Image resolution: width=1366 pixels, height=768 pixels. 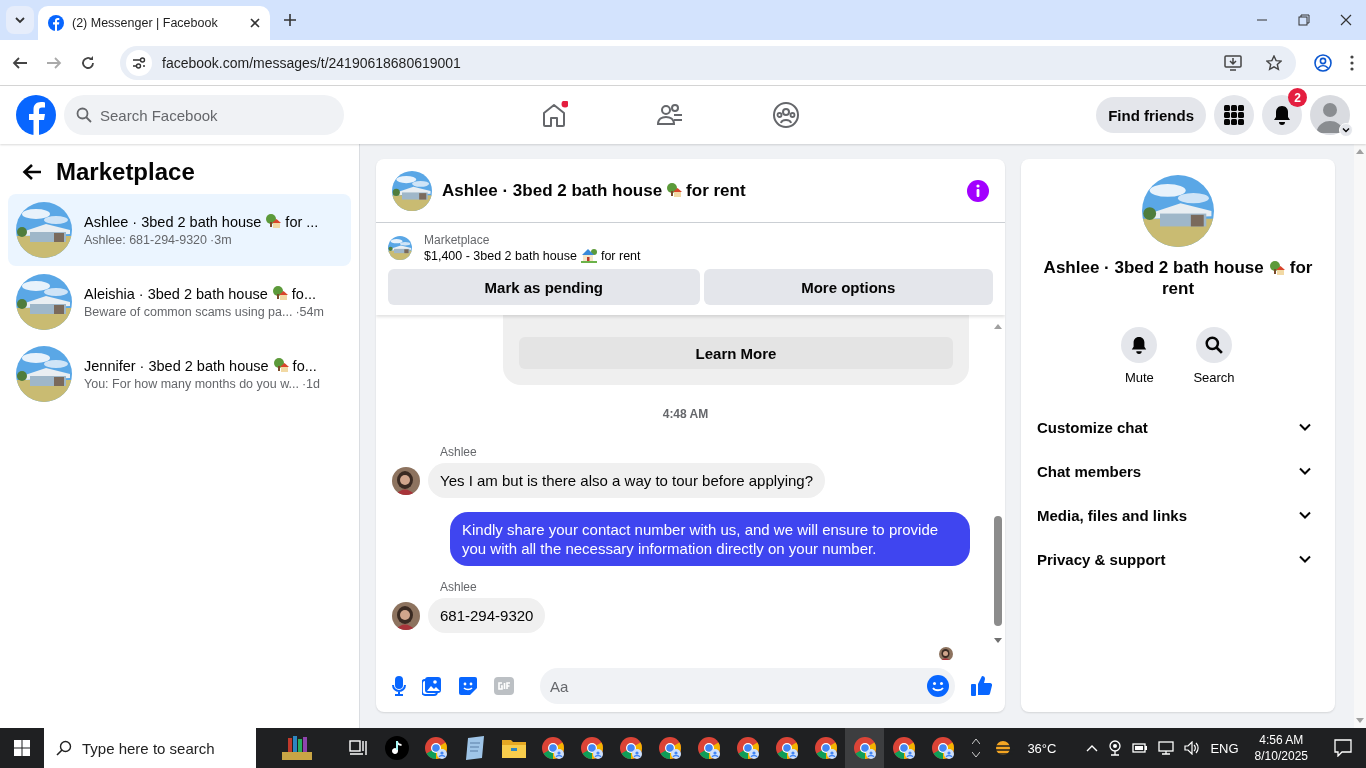 I want to click on info-icon, so click(x=978, y=190).